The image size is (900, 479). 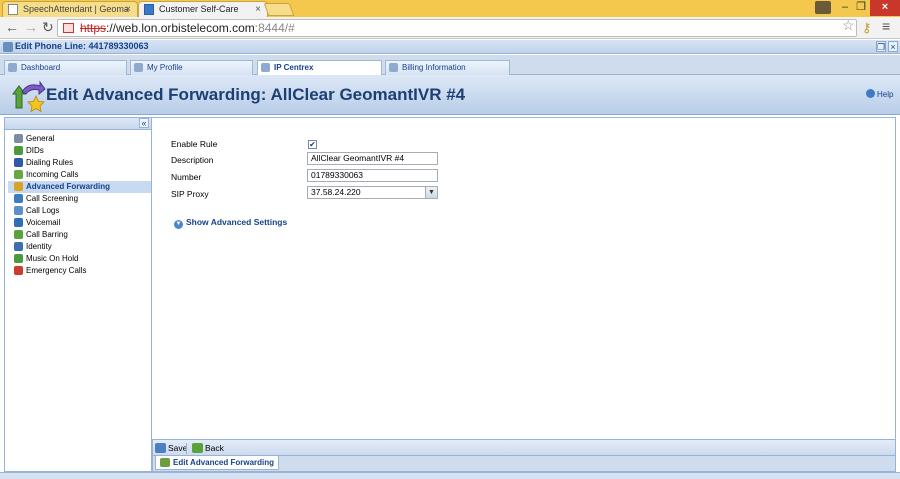 I want to click on maximize-button: ❐, so click(x=861, y=8).